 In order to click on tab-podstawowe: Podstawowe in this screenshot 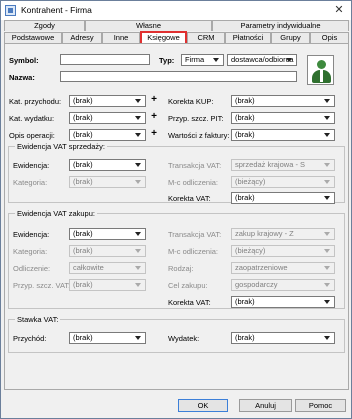, I will do `click(33, 37)`.